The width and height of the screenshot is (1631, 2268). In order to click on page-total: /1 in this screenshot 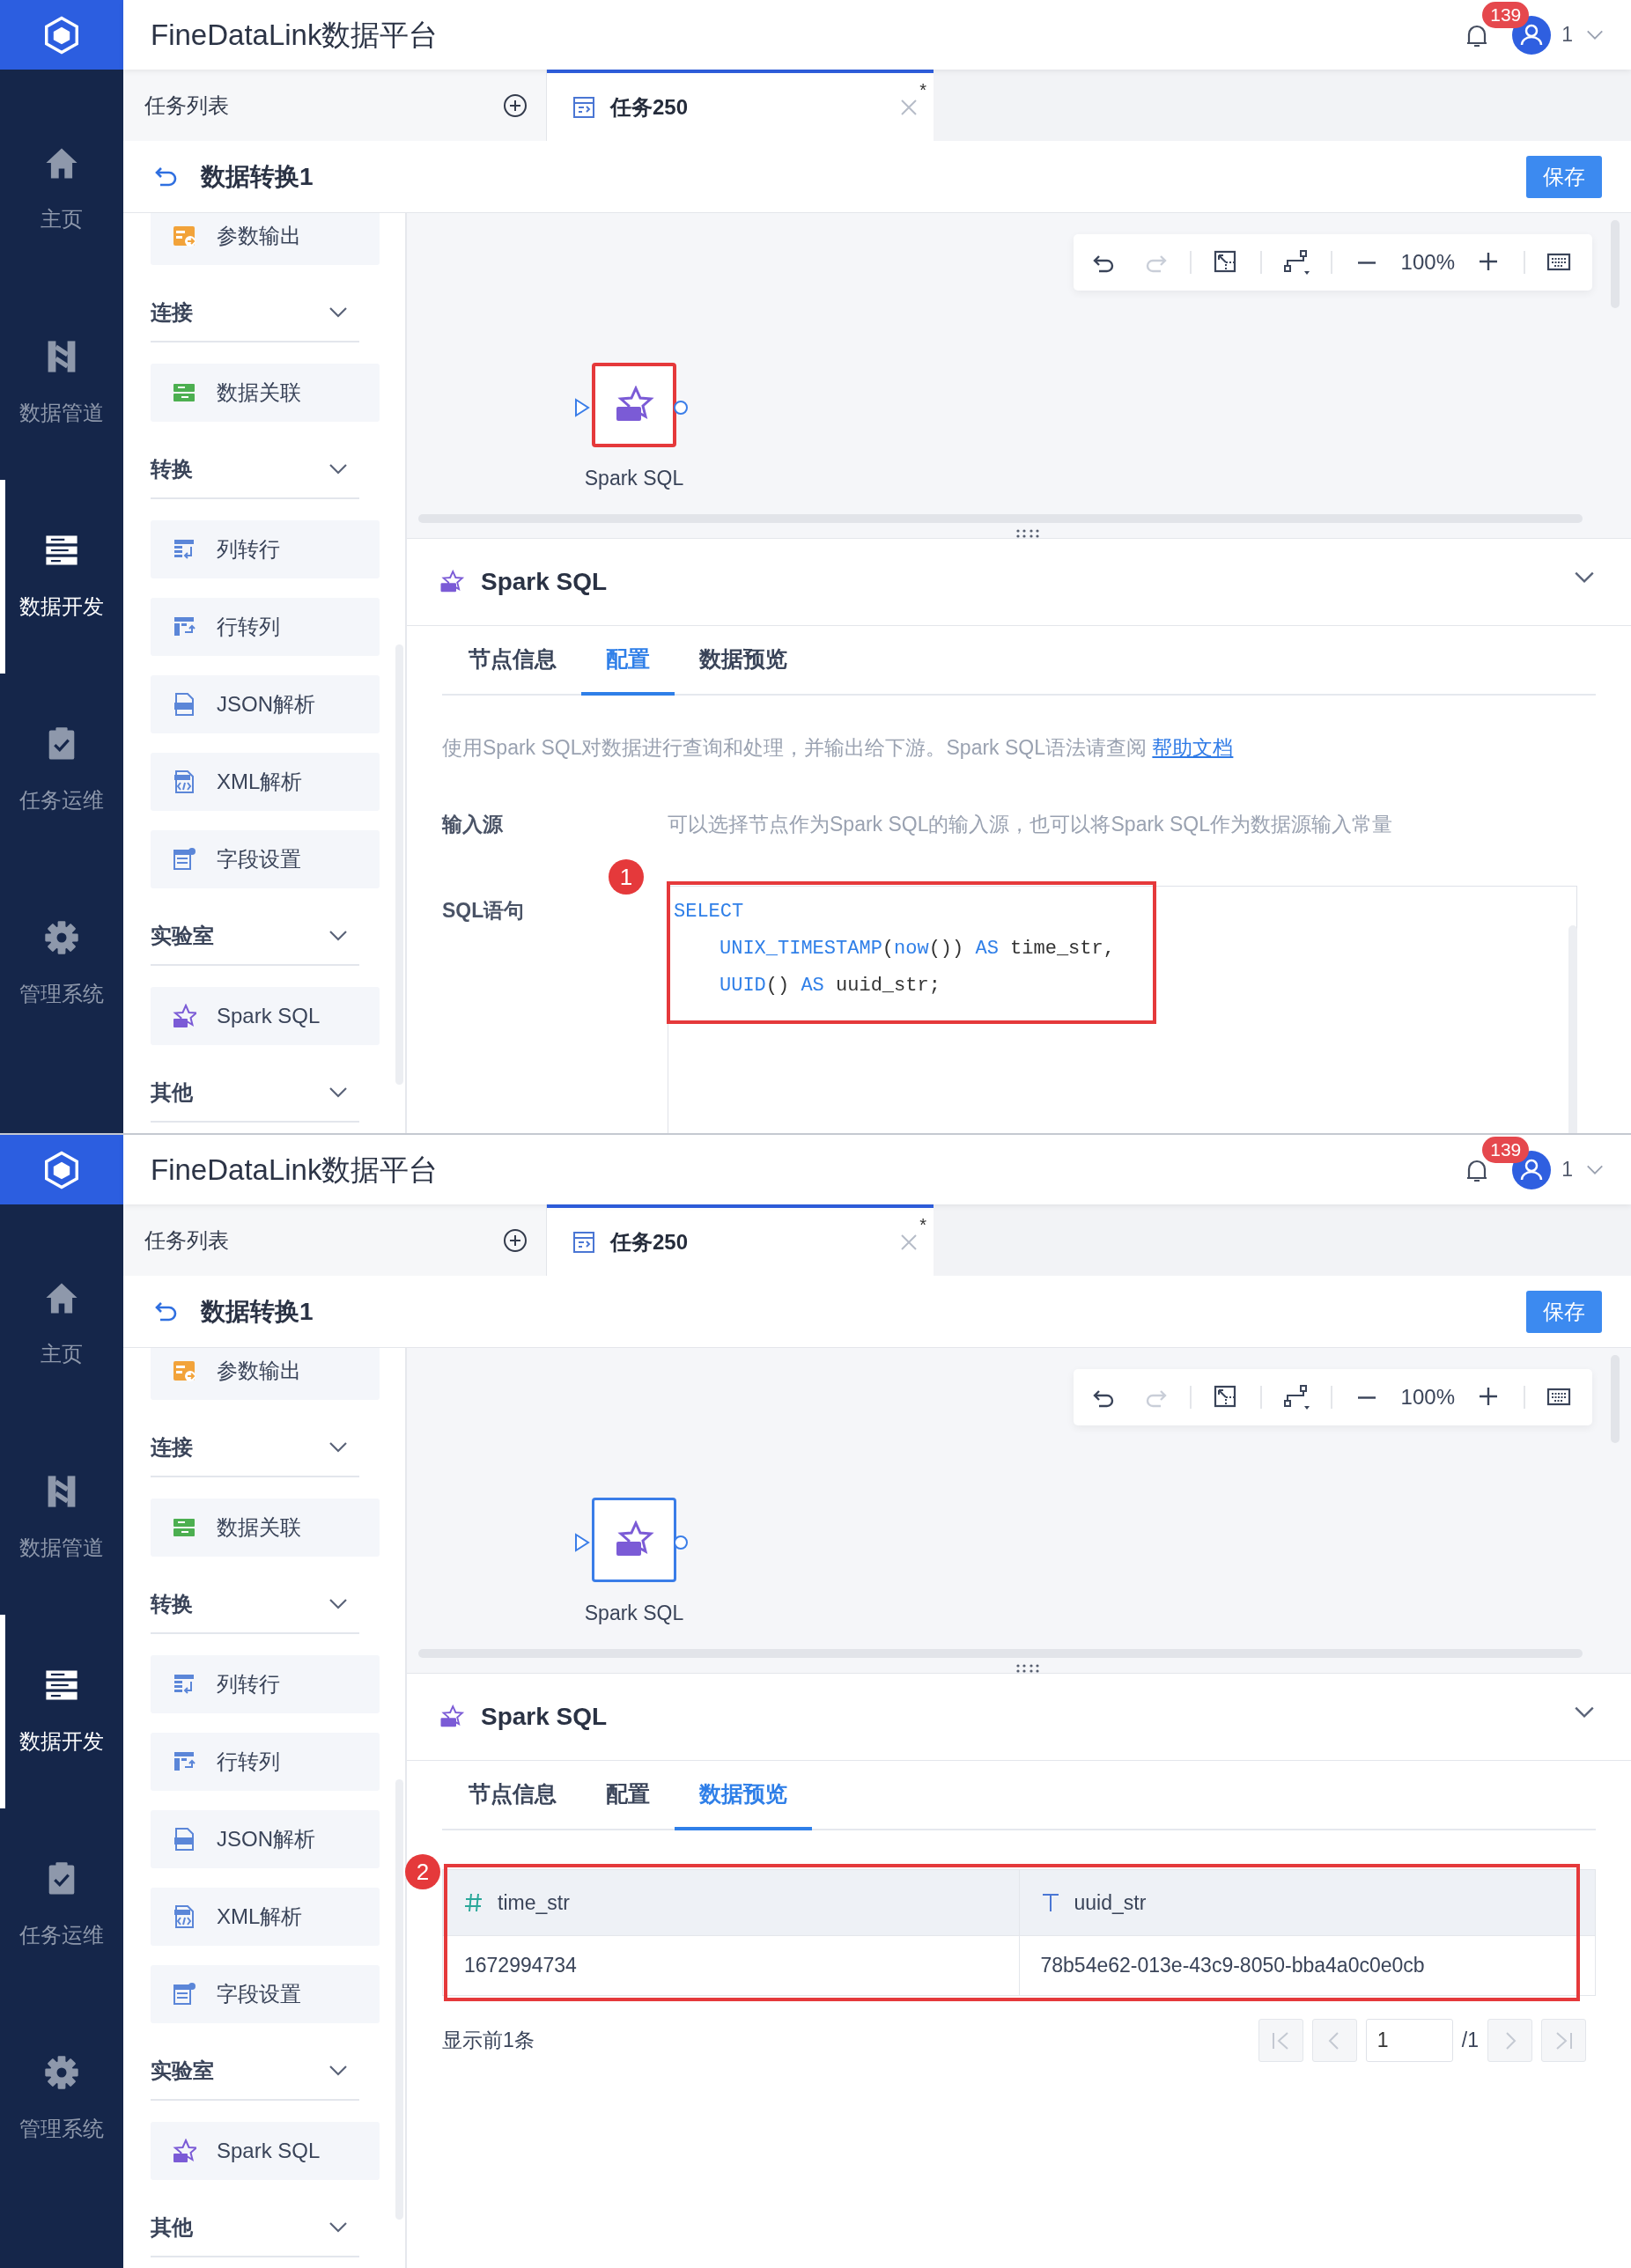, I will do `click(1470, 2041)`.